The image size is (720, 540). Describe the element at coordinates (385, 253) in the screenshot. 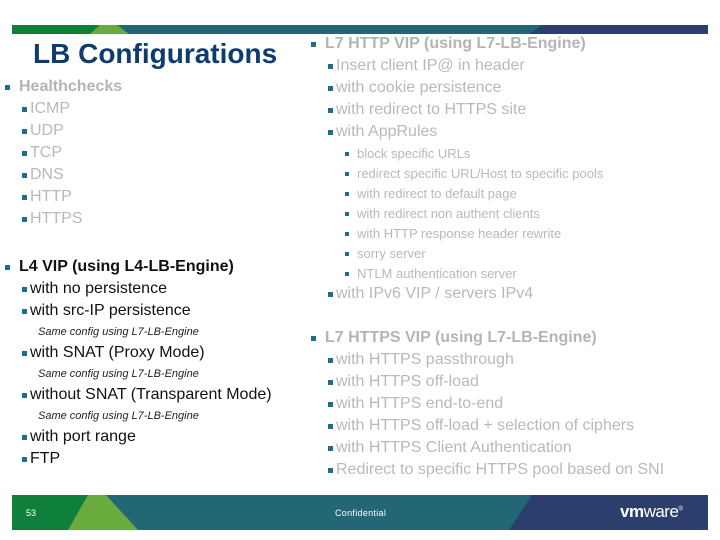

I see `apprule-item: sorry server` at that location.